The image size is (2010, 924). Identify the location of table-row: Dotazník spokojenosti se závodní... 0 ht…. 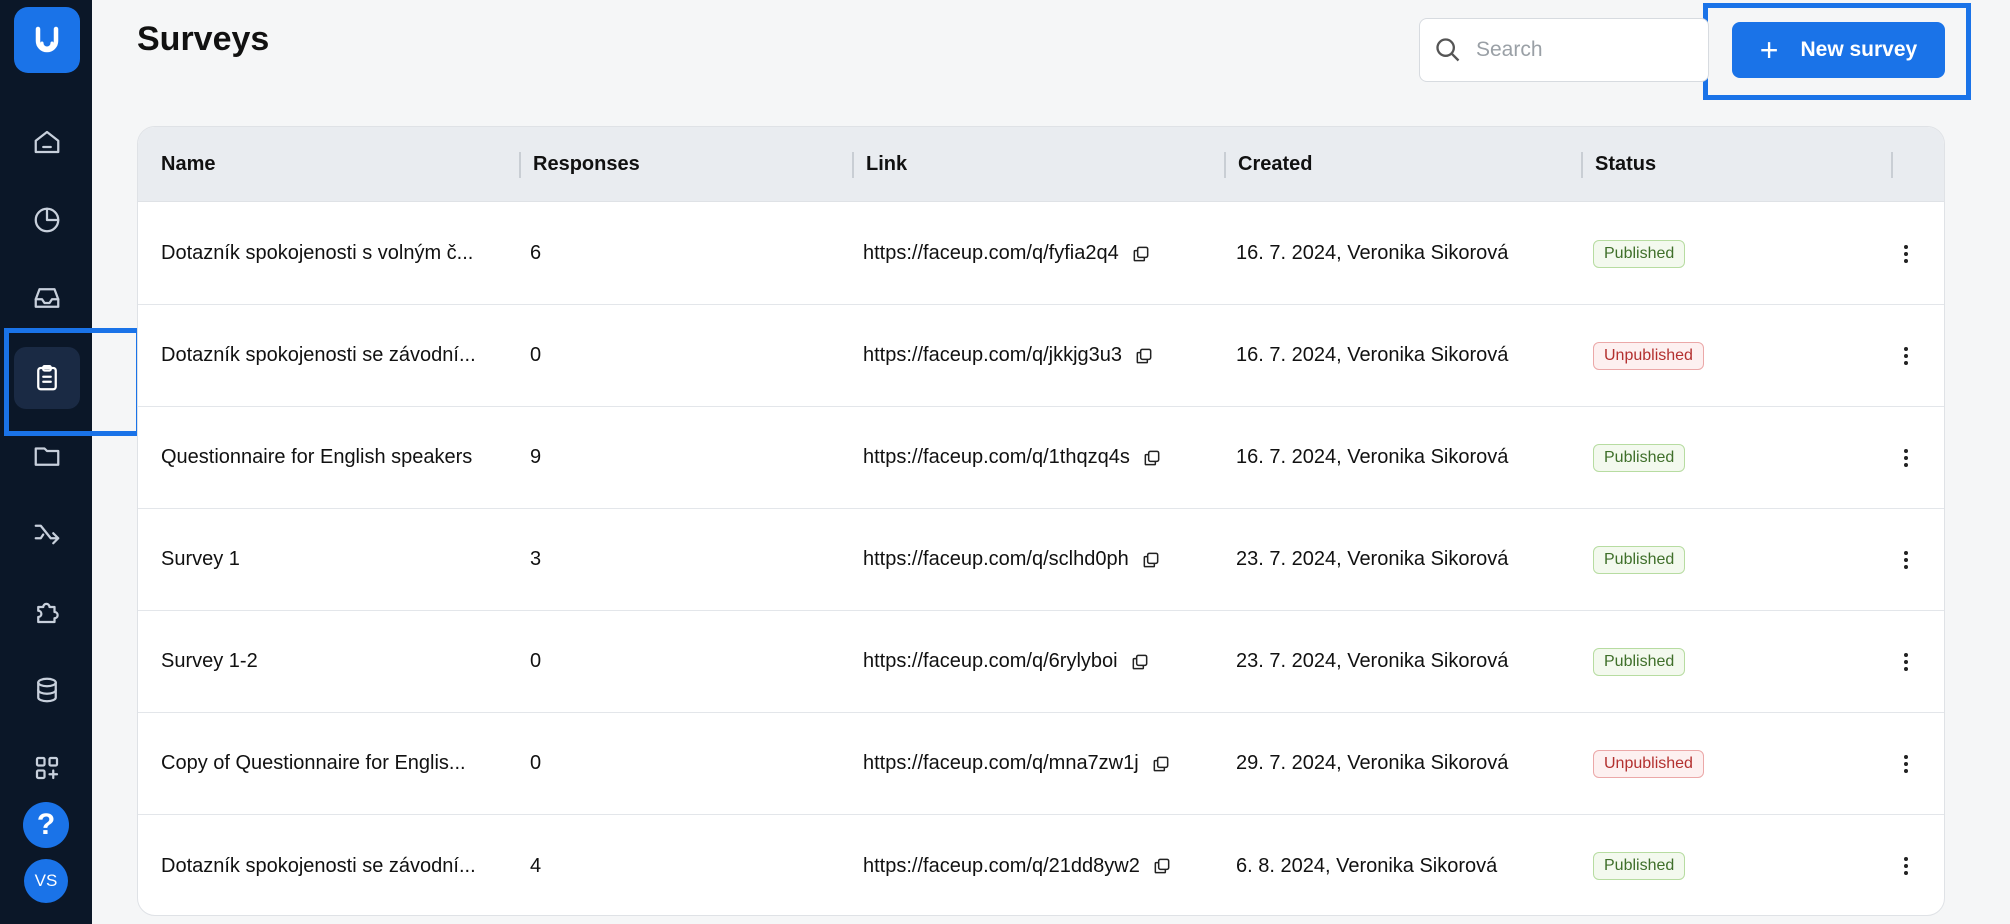
(1041, 356).